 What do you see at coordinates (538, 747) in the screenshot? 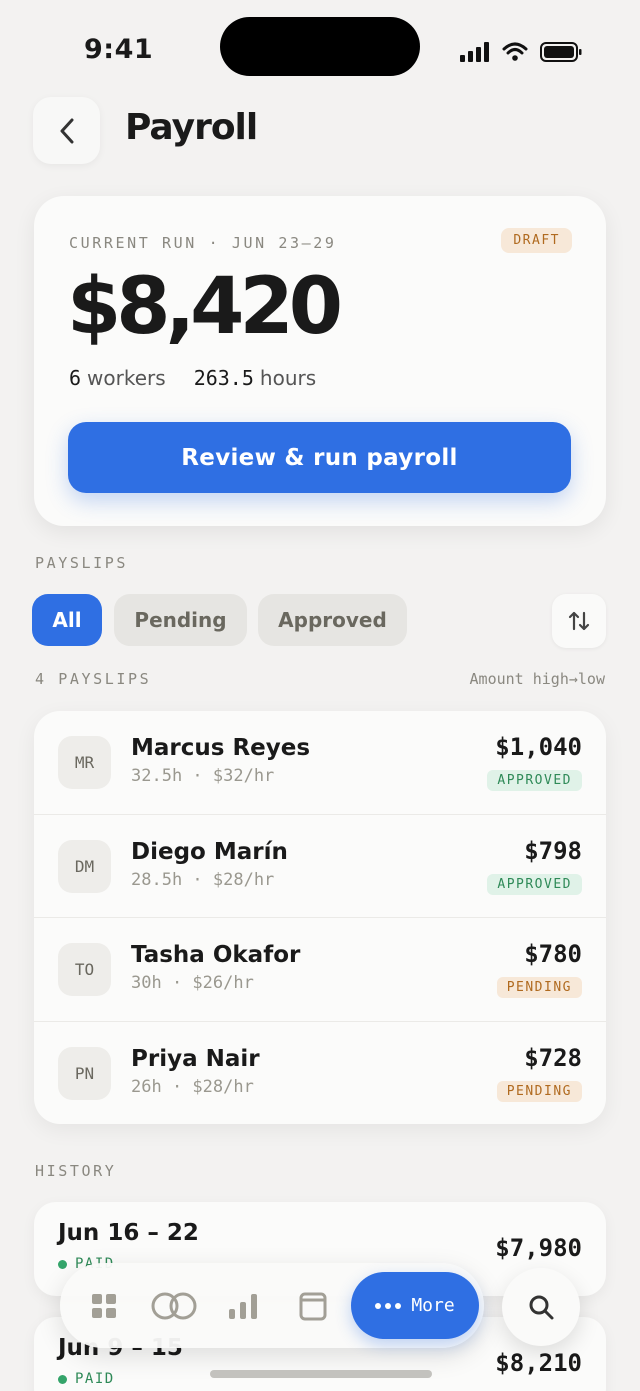
I see `payslip-amount: $1,040` at bounding box center [538, 747].